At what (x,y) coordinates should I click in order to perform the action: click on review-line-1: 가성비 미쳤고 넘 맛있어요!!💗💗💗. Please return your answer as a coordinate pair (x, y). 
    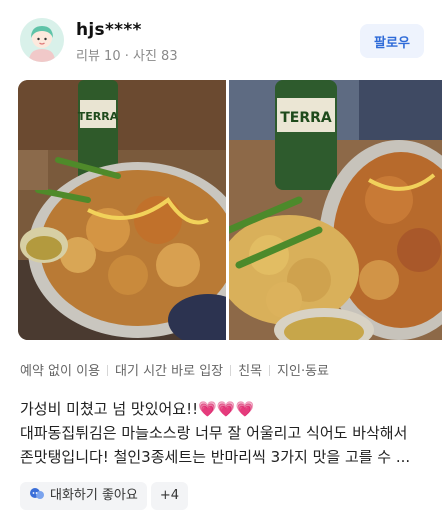
    Looking at the image, I should click on (225, 409).